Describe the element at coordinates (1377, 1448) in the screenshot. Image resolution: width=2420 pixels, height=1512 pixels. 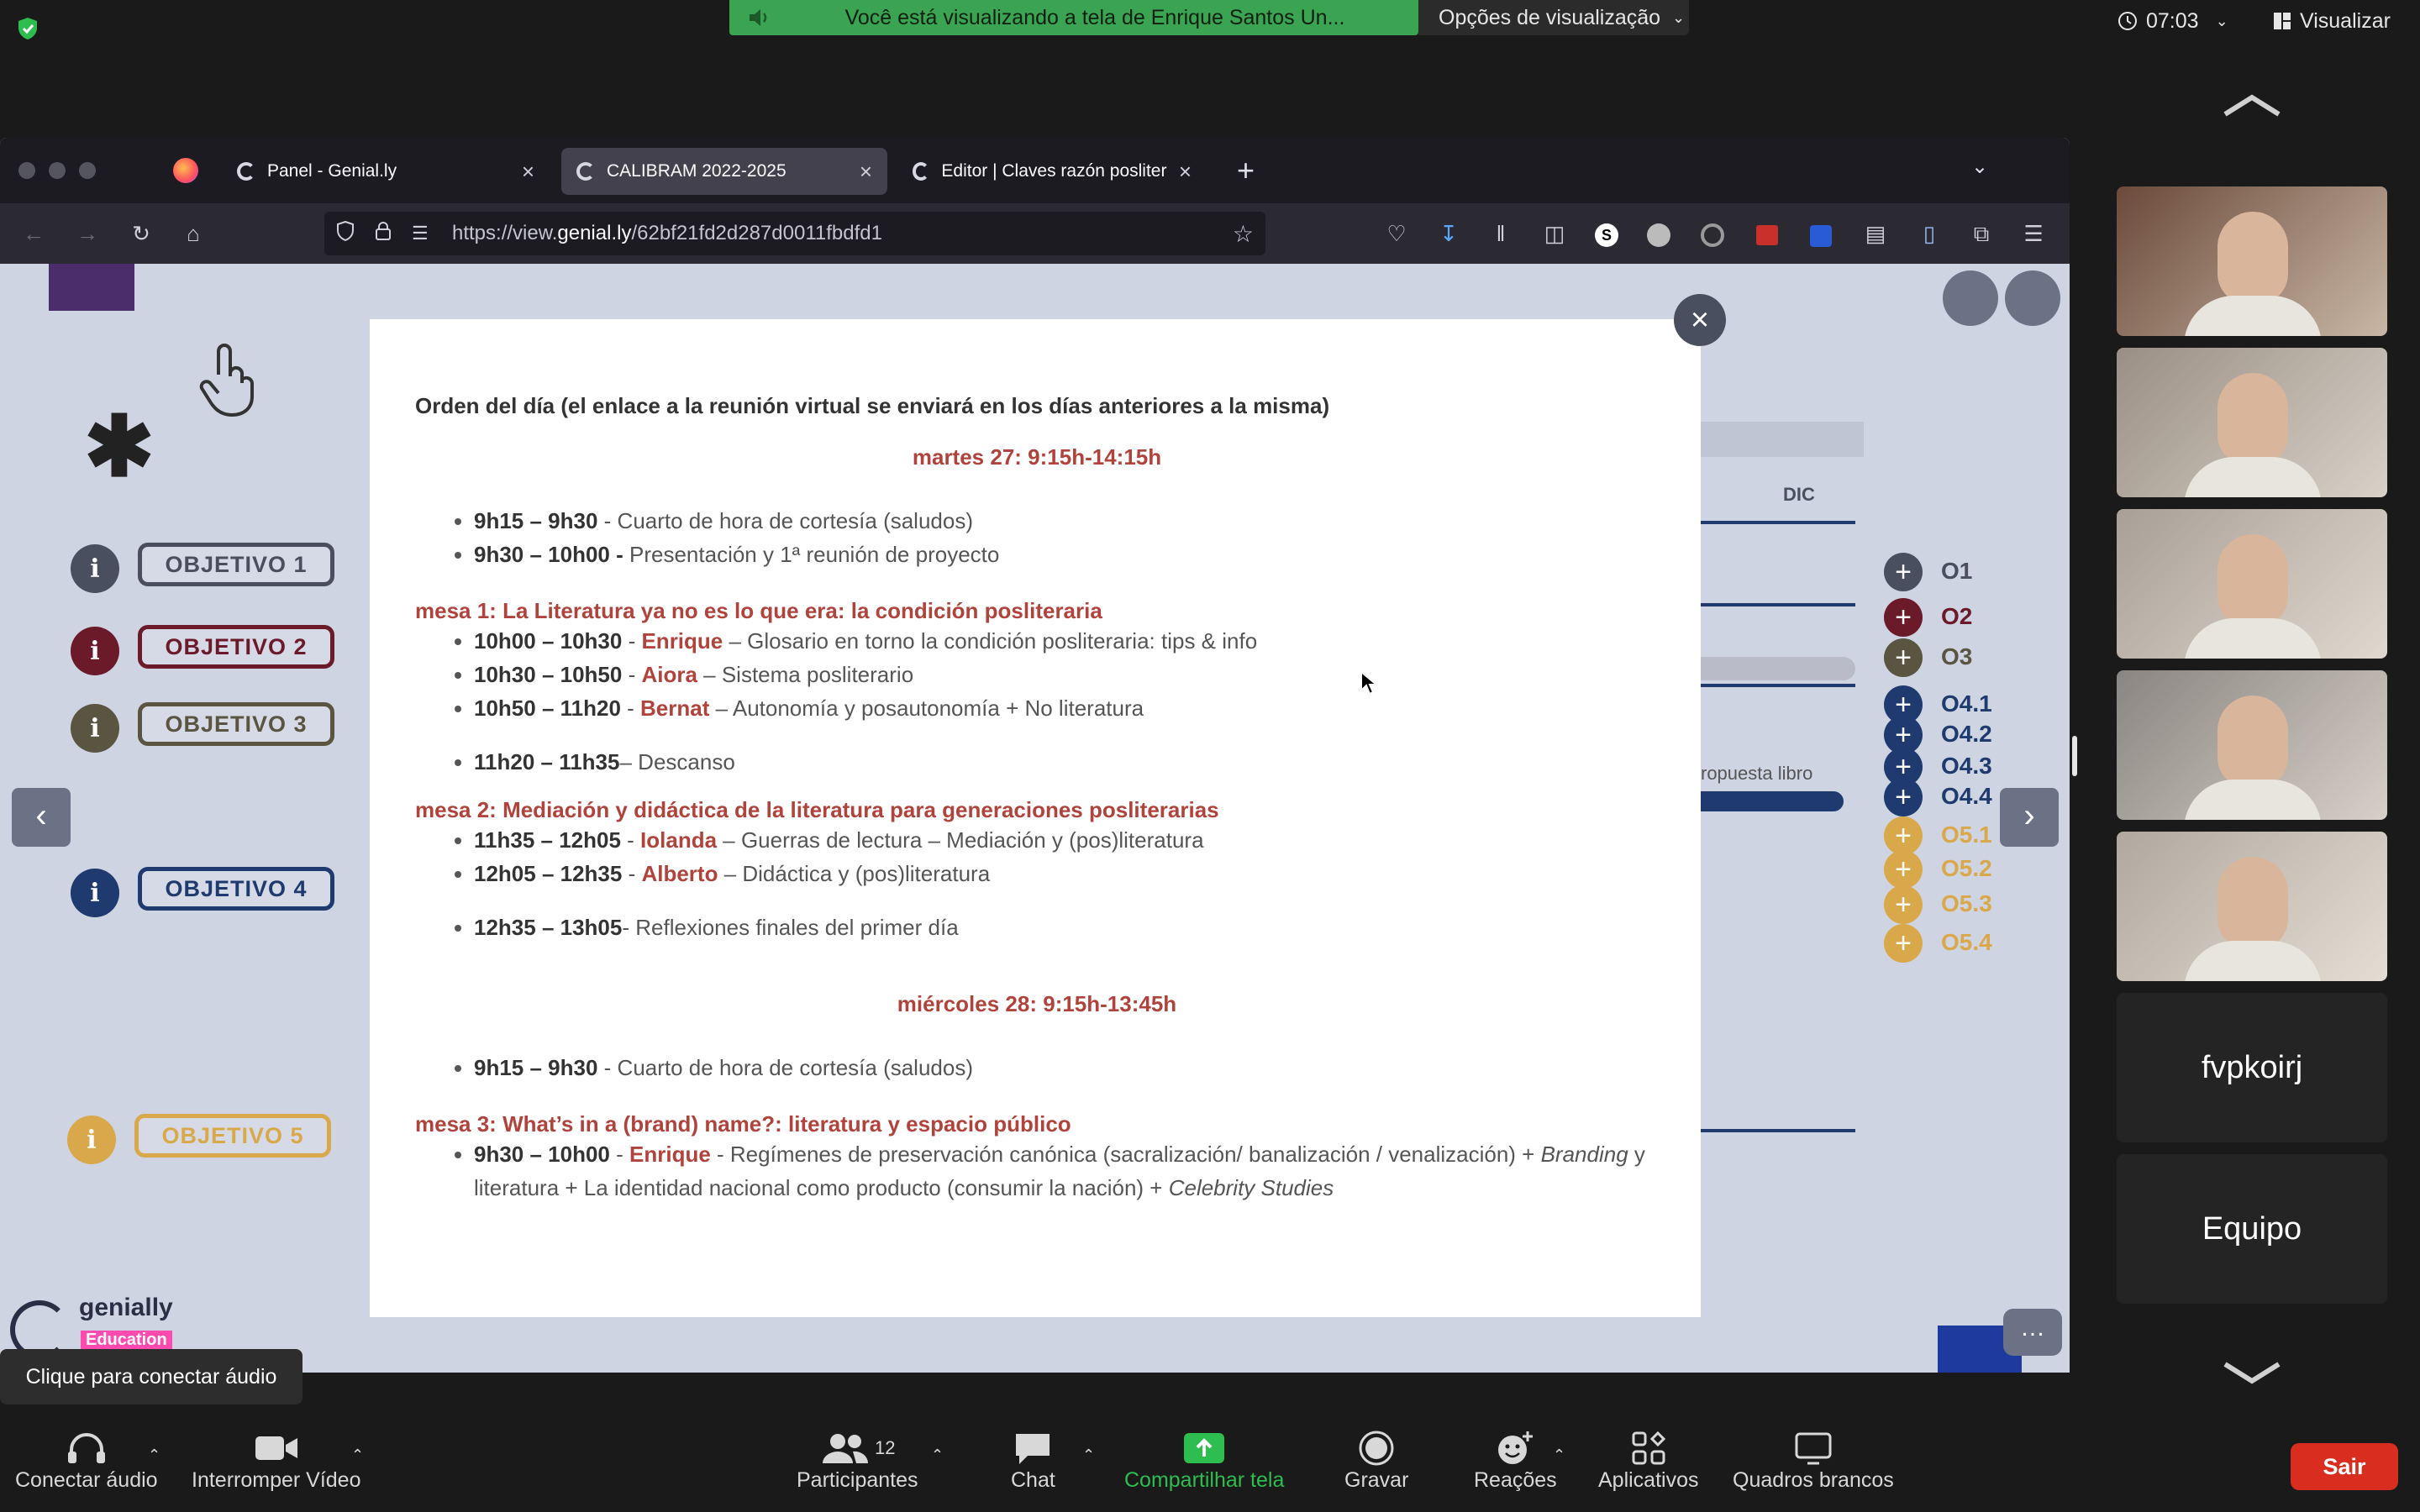
I see `record-icon` at that location.